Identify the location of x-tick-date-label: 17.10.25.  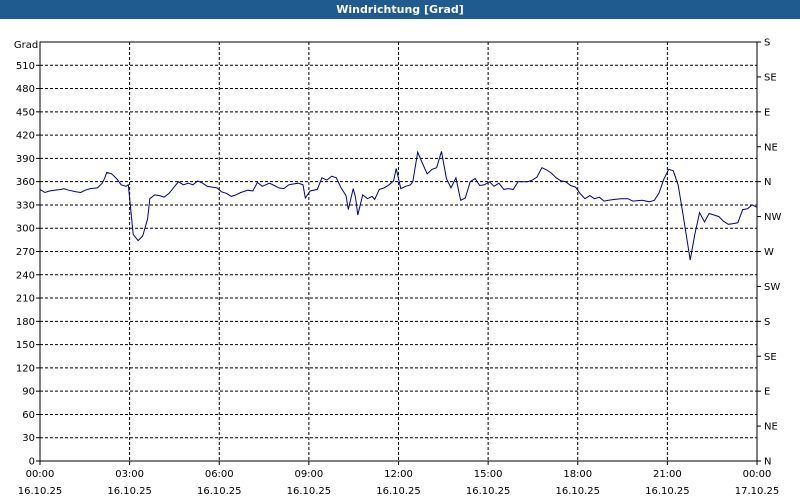
(757, 491).